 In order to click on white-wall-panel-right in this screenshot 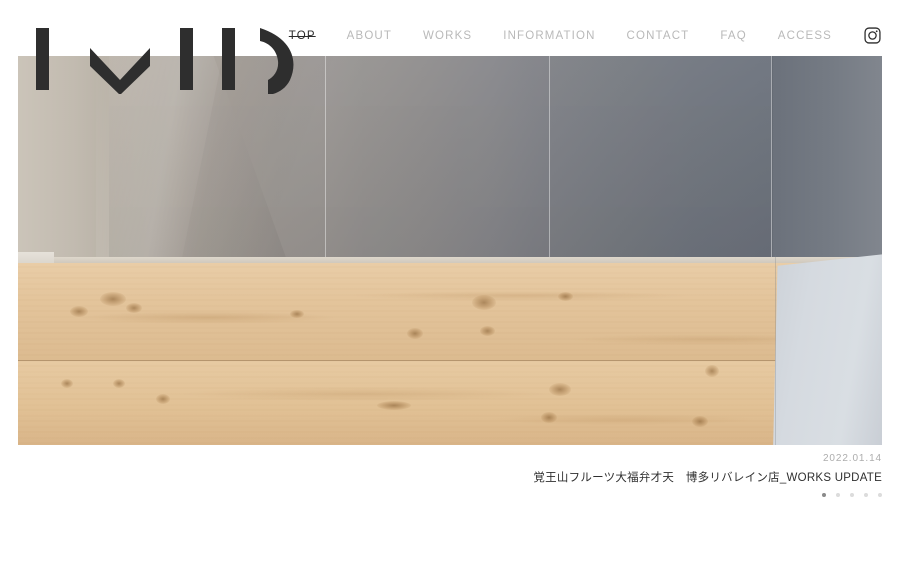, I will do `click(827, 349)`.